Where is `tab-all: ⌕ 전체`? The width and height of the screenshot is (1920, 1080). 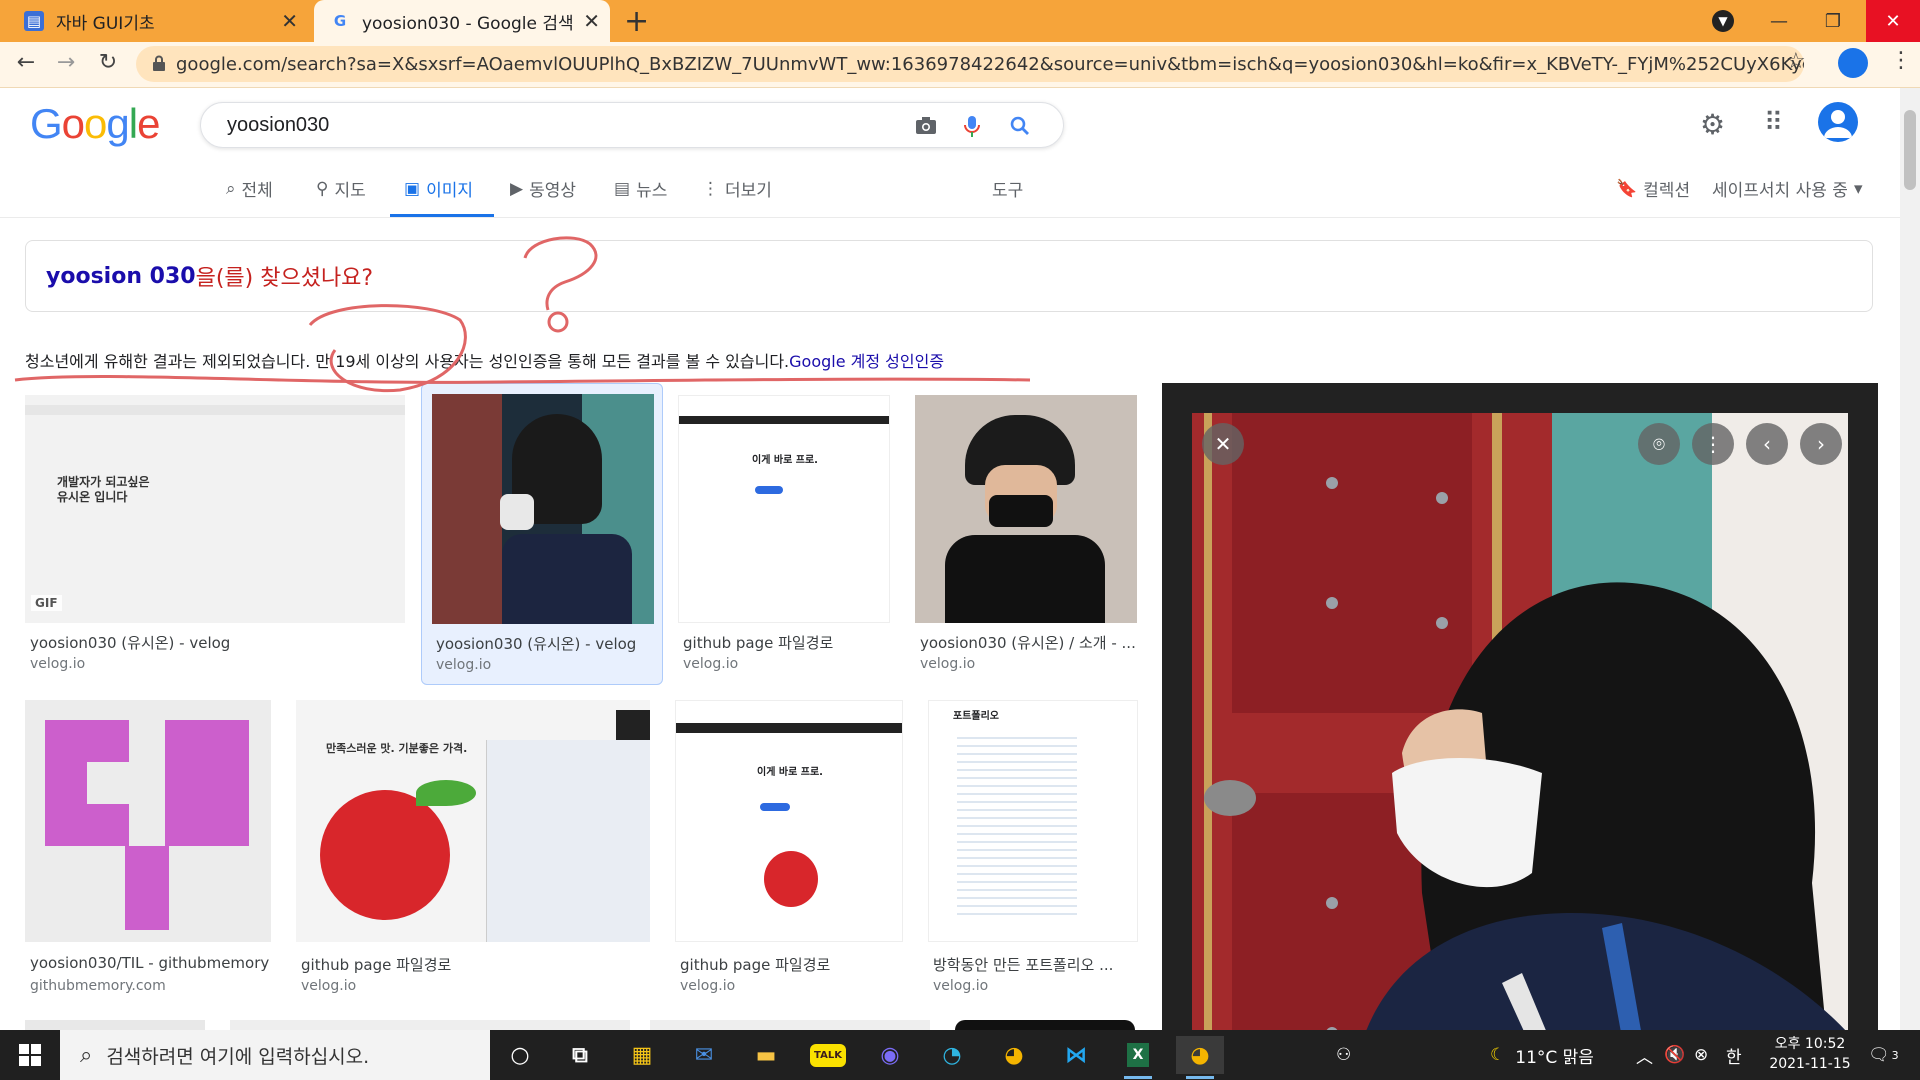 tab-all: ⌕ 전체 is located at coordinates (249, 189).